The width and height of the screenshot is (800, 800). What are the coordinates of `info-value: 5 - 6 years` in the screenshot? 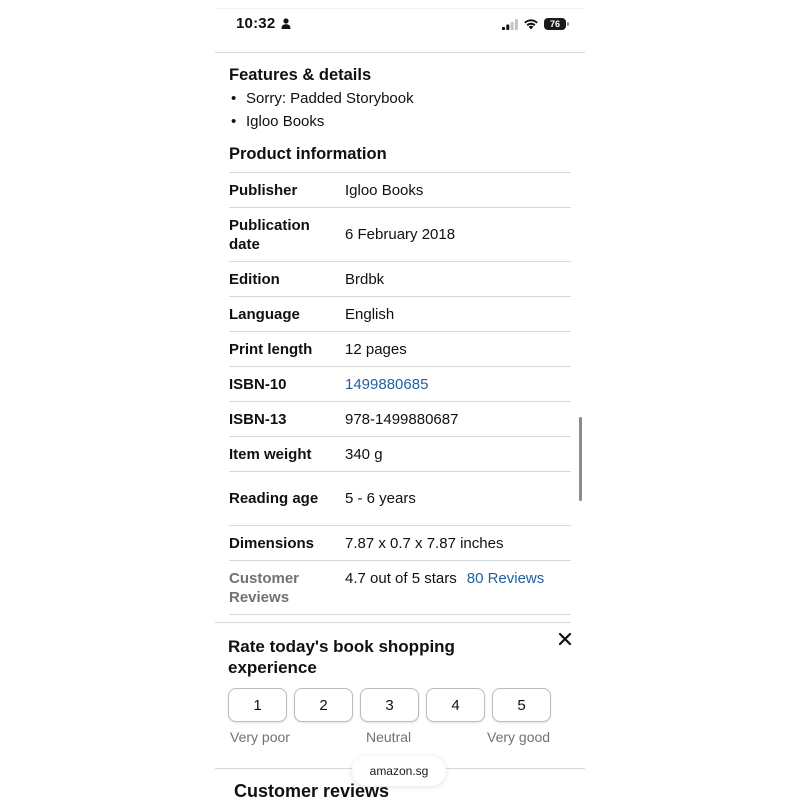 It's located at (380, 498).